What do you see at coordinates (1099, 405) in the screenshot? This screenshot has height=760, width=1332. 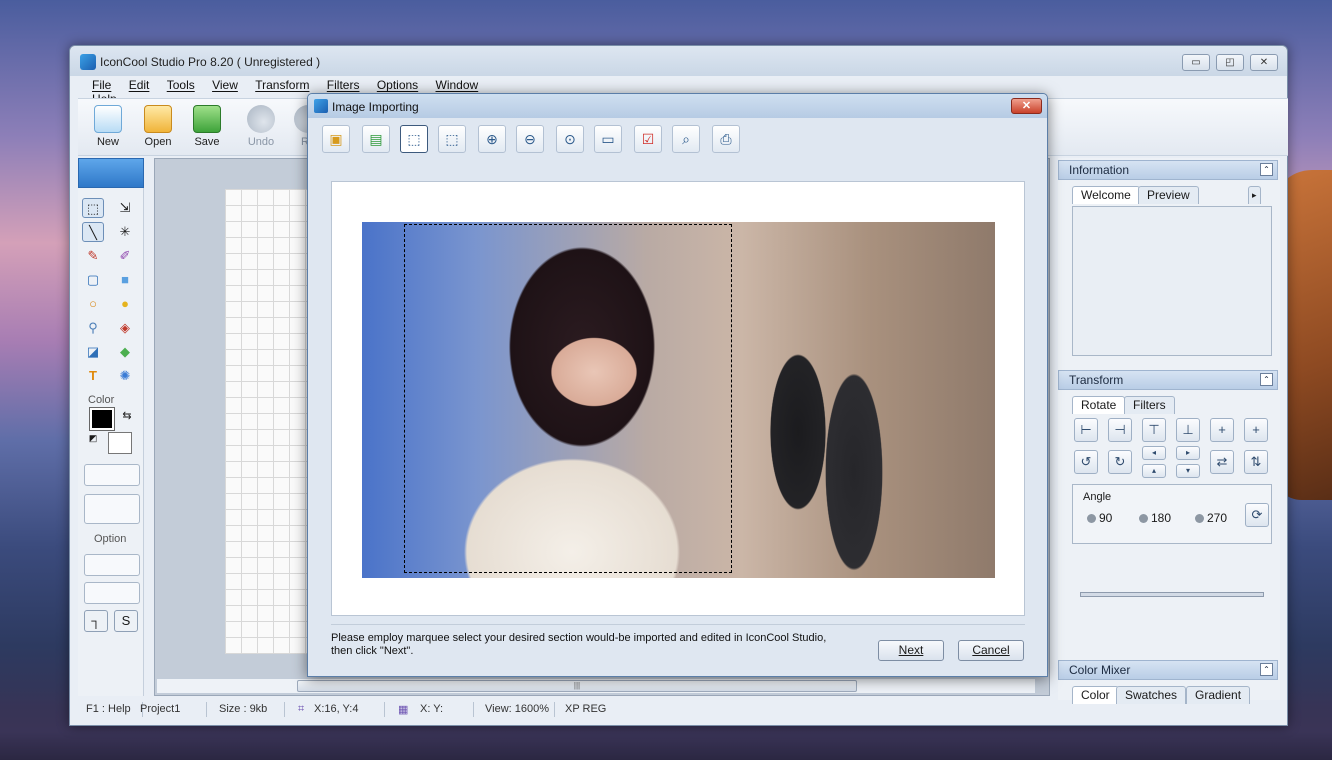 I see `tab-rotate: Rotate` at bounding box center [1099, 405].